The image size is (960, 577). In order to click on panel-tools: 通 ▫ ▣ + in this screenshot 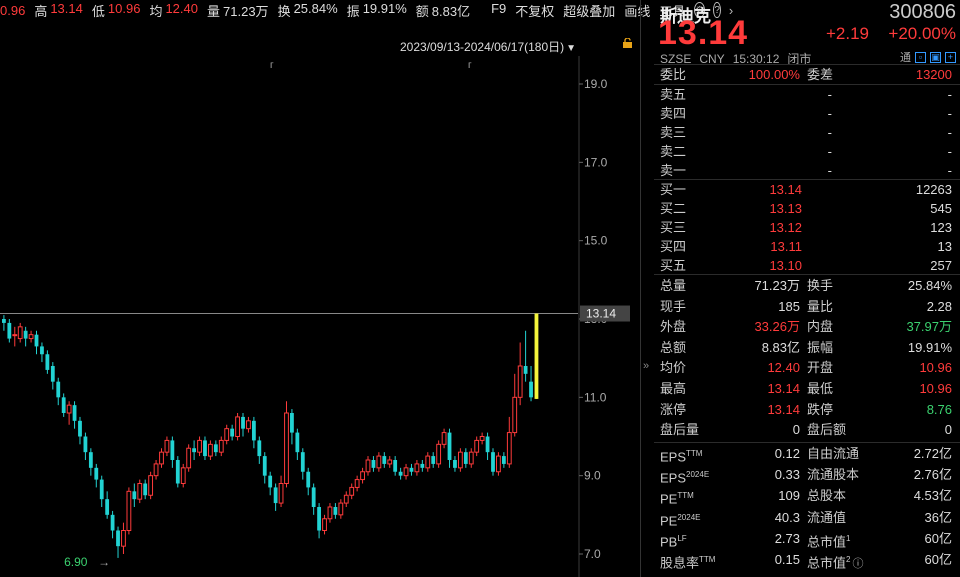, I will do `click(928, 57)`.